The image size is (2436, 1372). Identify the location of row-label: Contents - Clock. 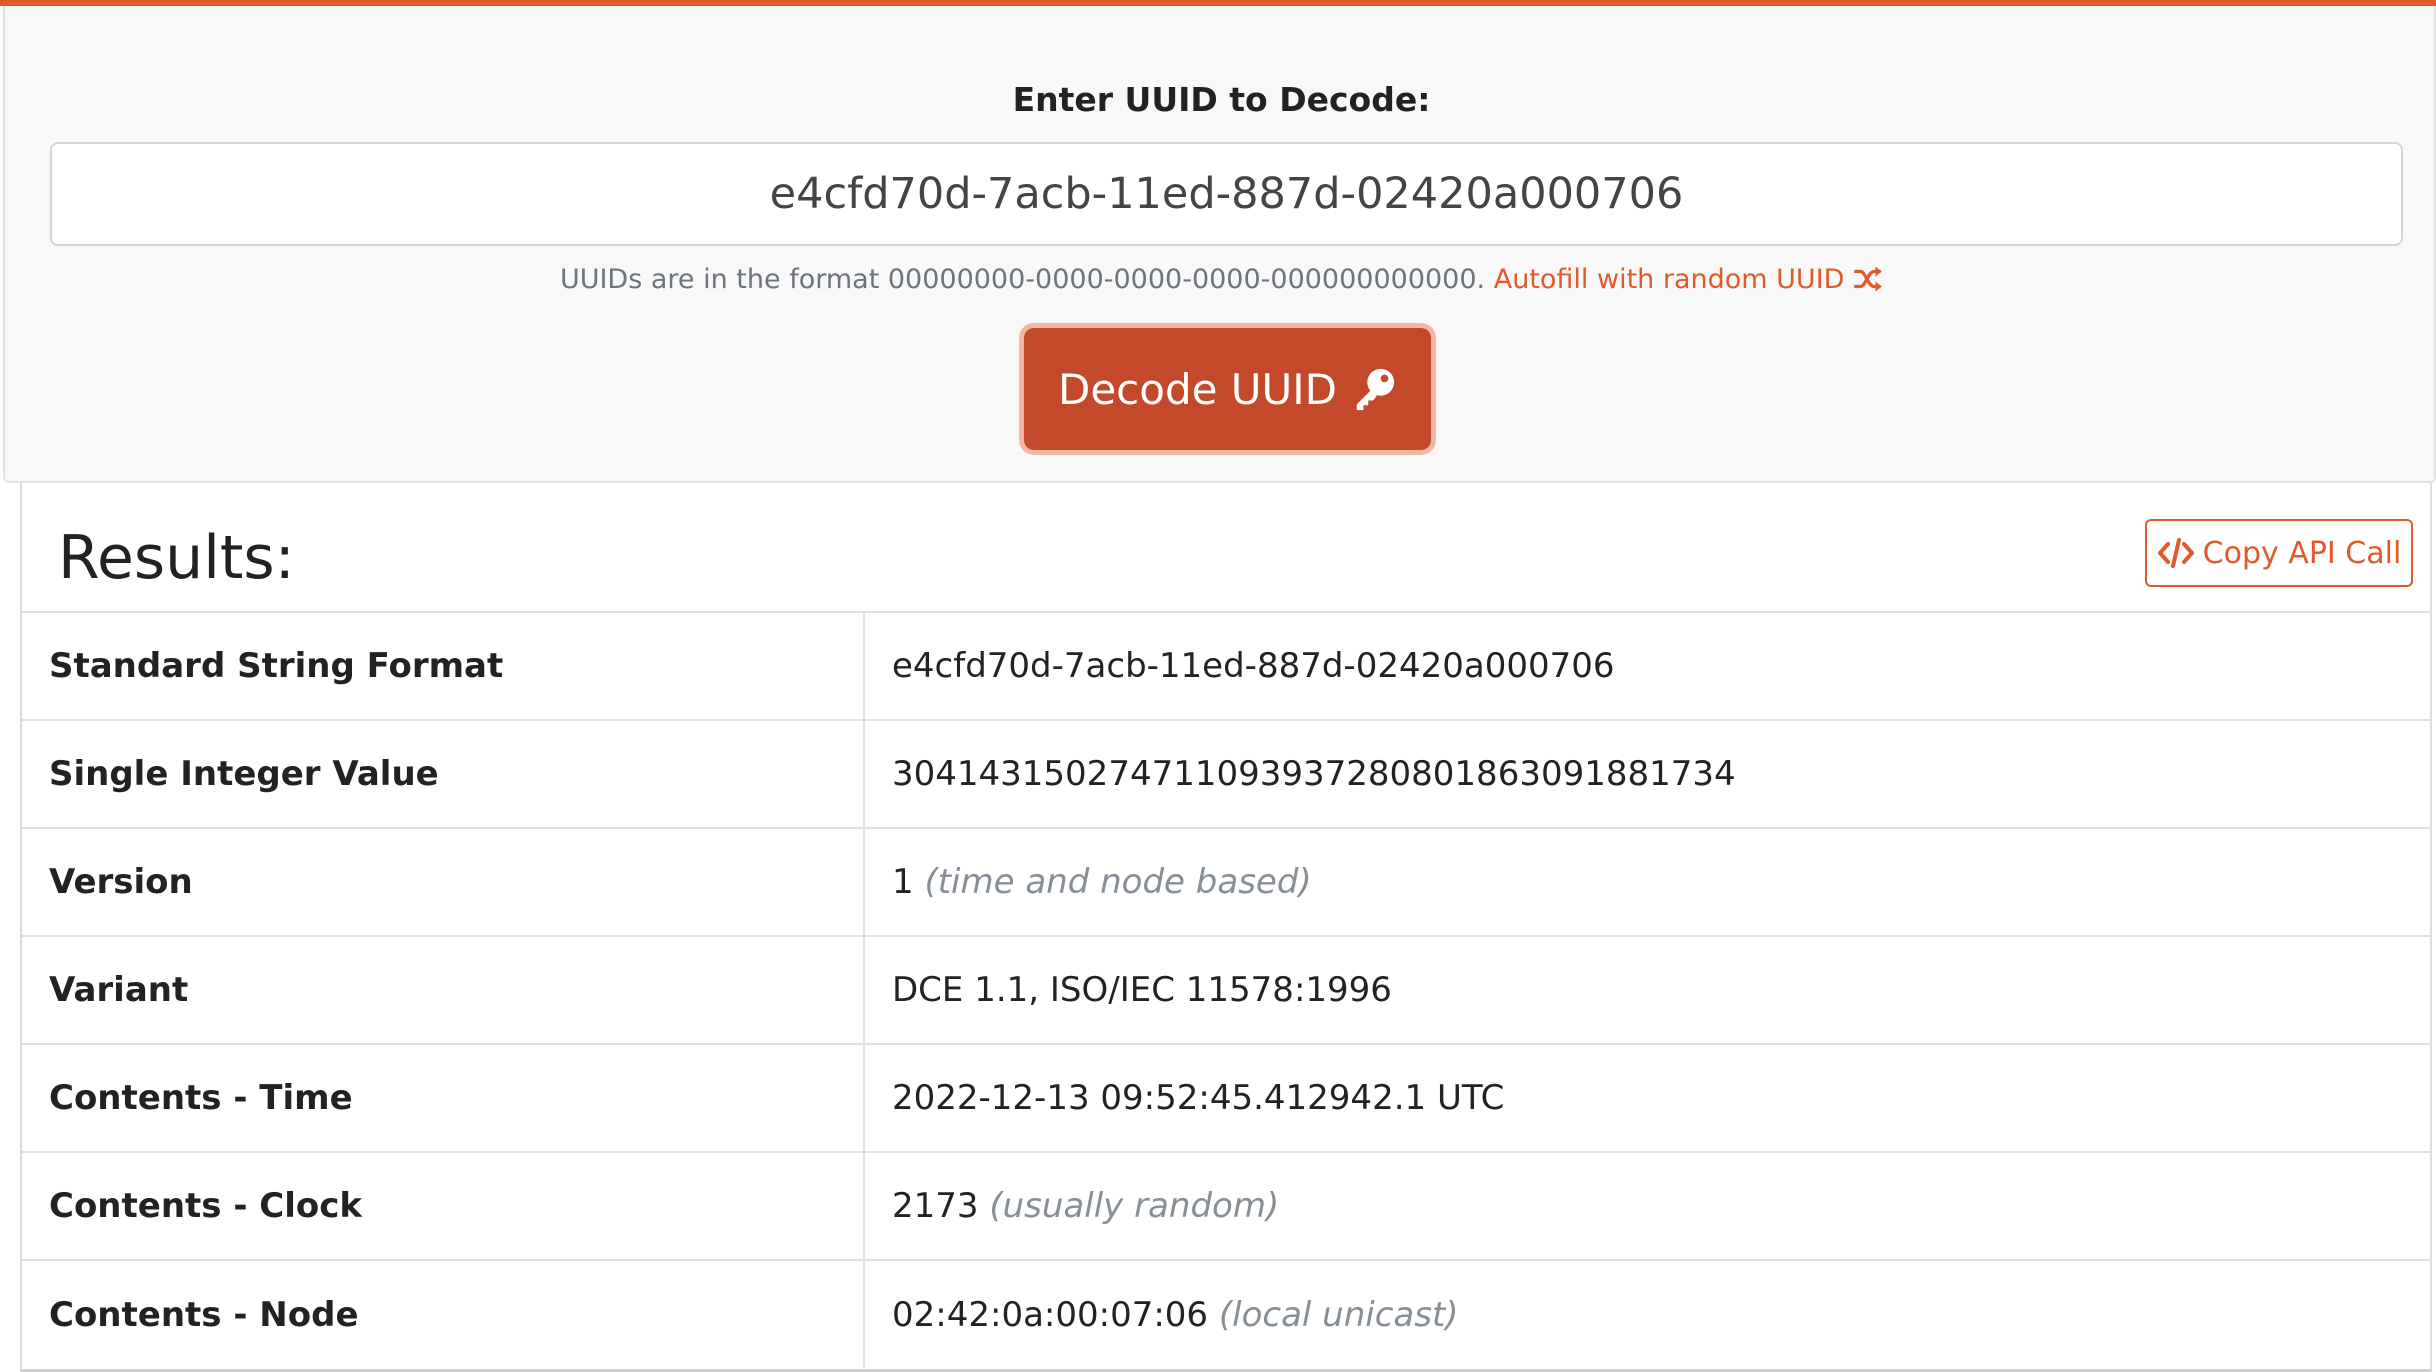
(443, 1205).